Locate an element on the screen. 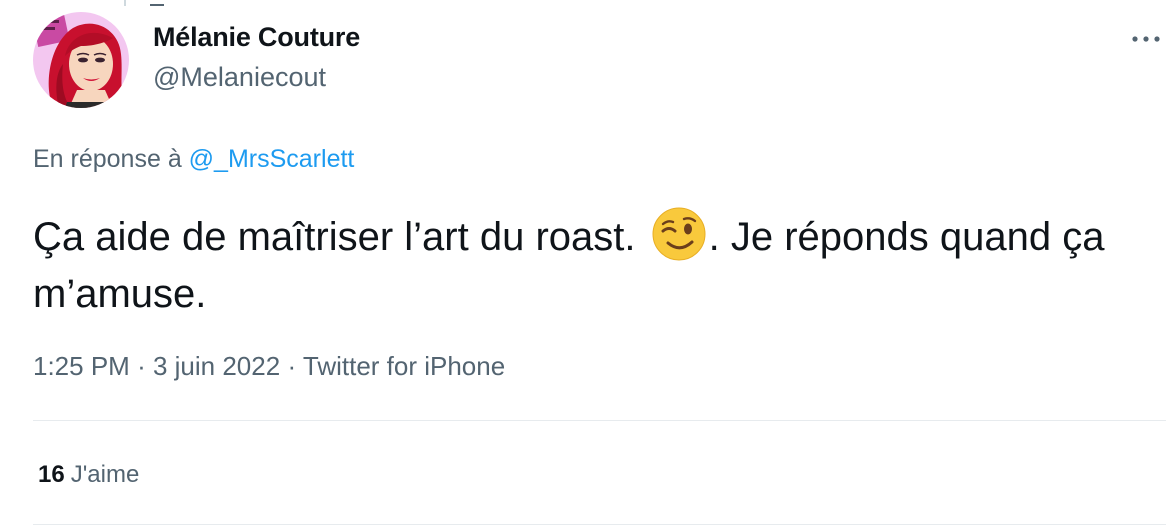 The image size is (1176, 528). likes-label: J'aime is located at coordinates (105, 474).